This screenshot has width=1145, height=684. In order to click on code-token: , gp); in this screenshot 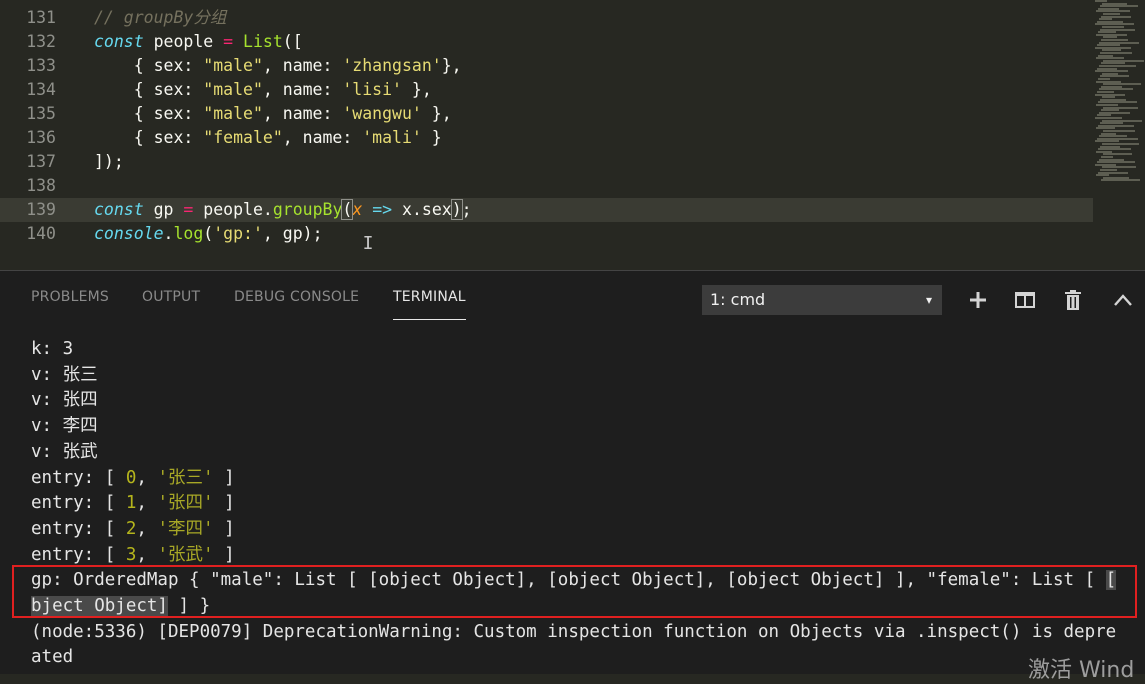, I will do `click(292, 233)`.